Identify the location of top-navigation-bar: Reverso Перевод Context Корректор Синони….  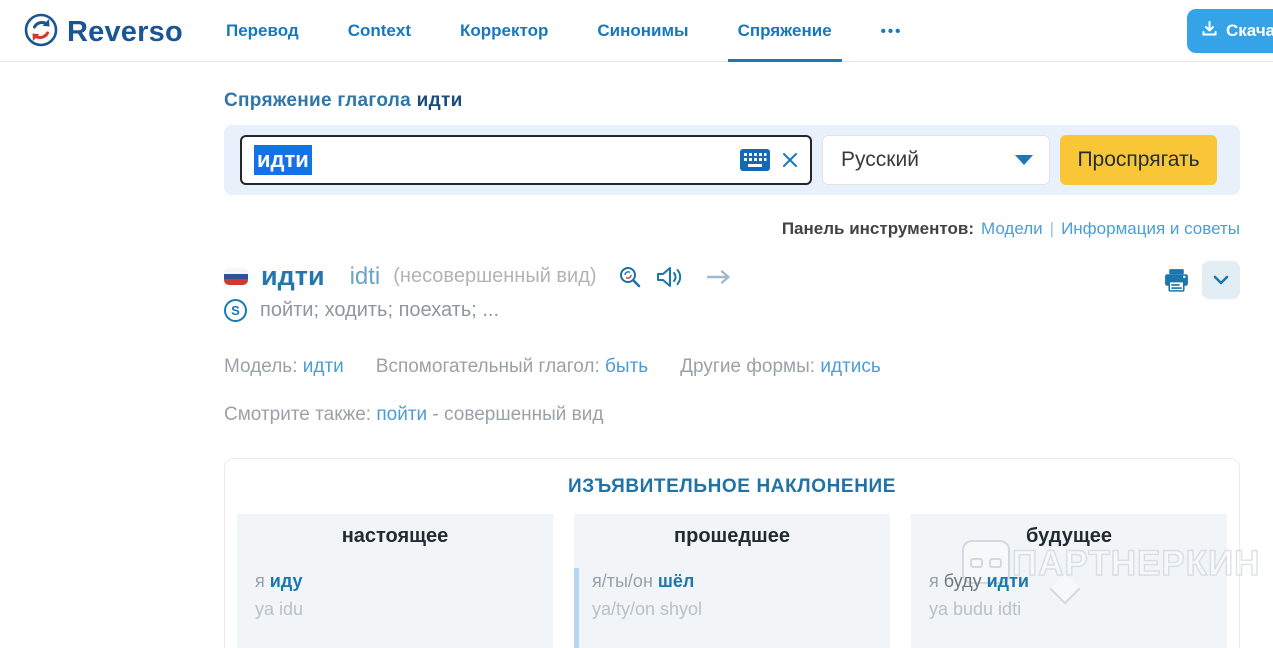
(636, 31).